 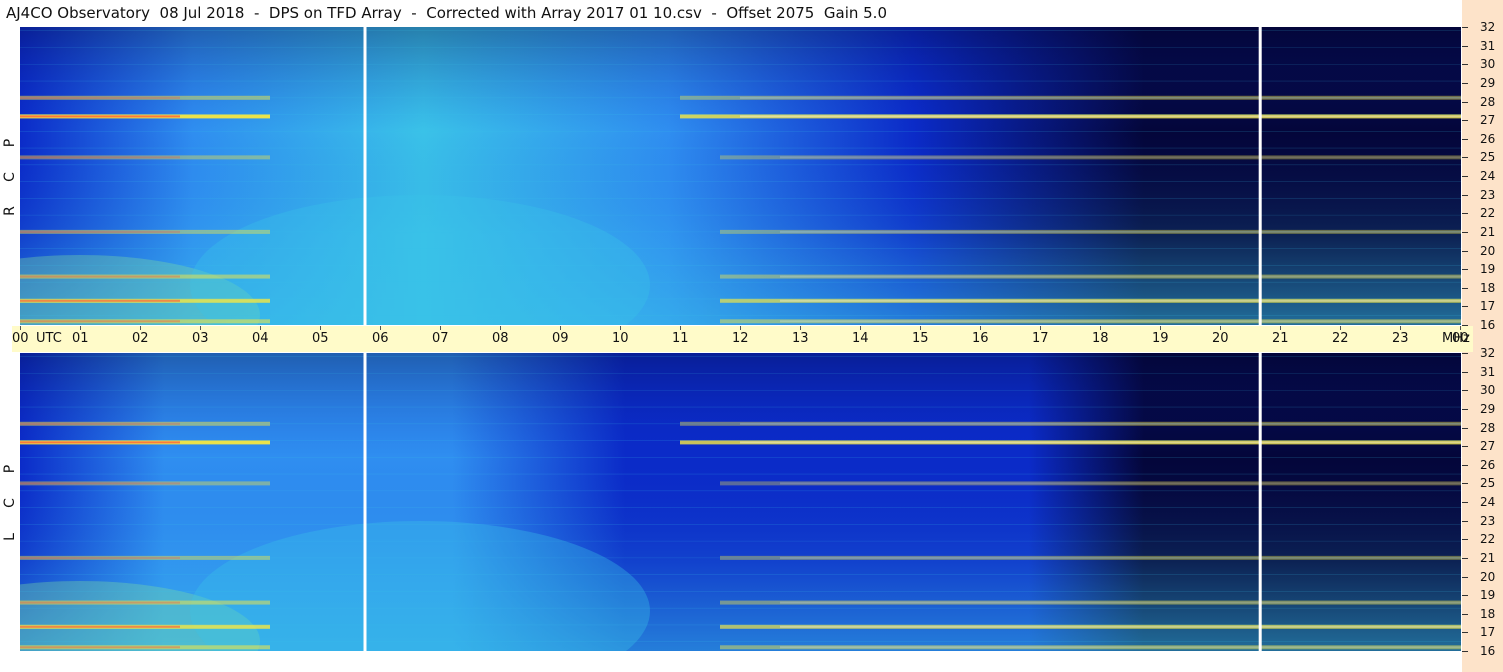 I want to click on utc-tick-label: 17, so click(x=1040, y=338).